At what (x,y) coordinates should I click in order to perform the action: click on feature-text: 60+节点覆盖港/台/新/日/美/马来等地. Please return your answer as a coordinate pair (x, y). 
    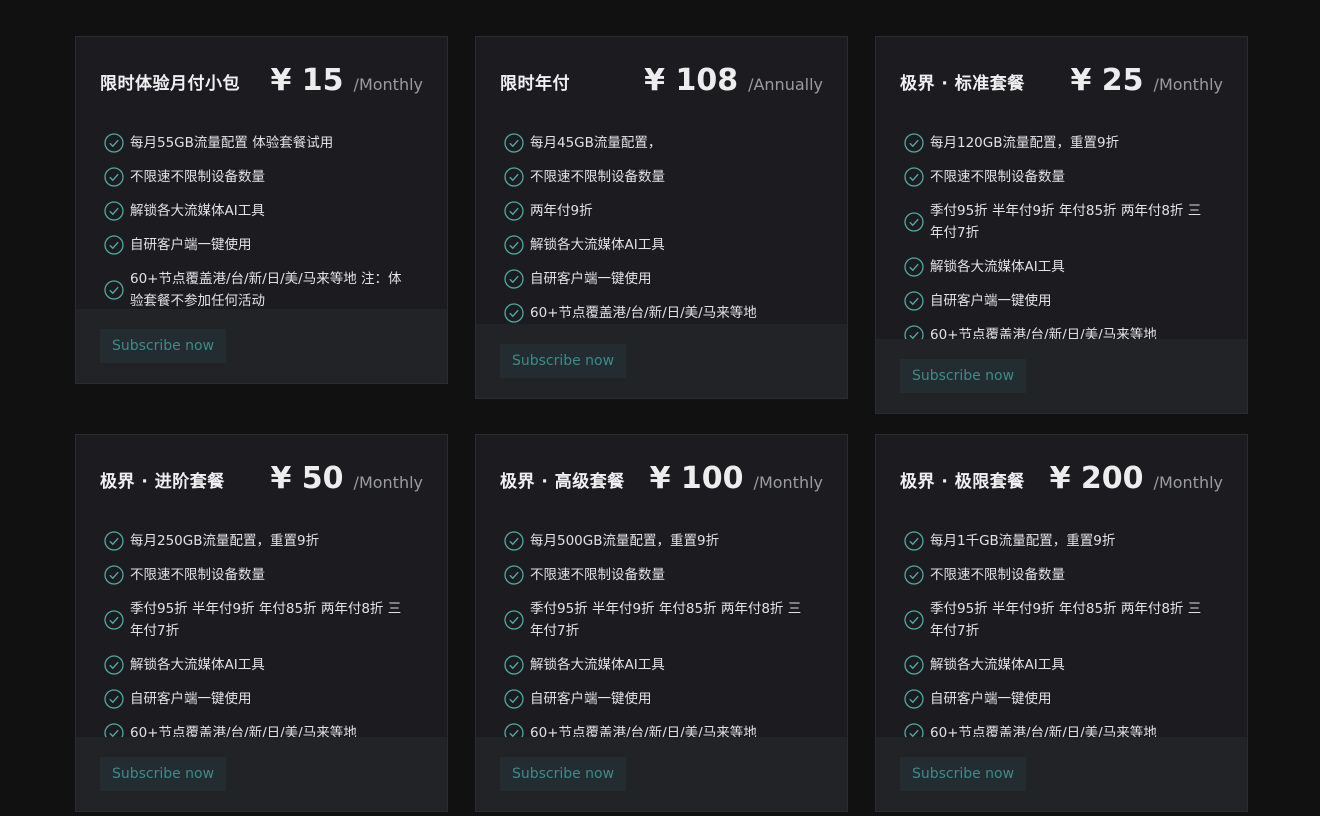
    Looking at the image, I should click on (643, 313).